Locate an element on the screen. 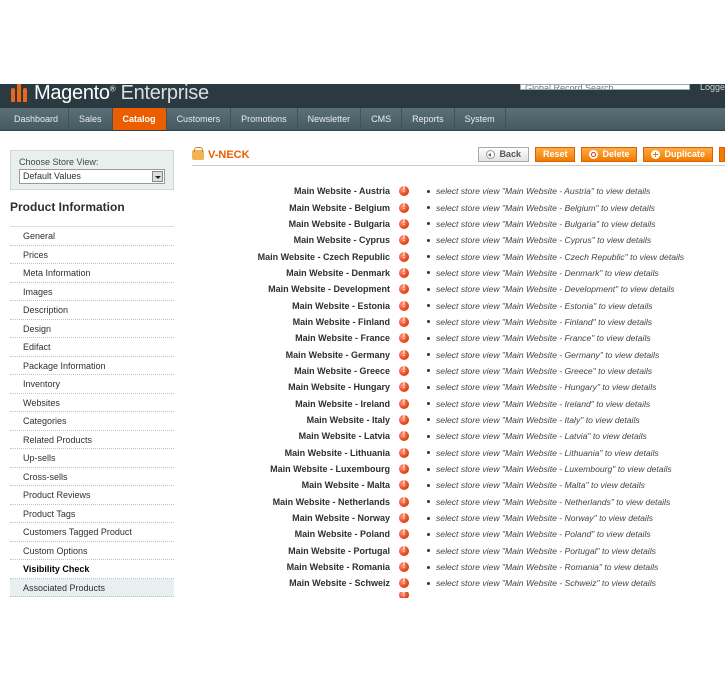  delete-button: Delete is located at coordinates (609, 154).